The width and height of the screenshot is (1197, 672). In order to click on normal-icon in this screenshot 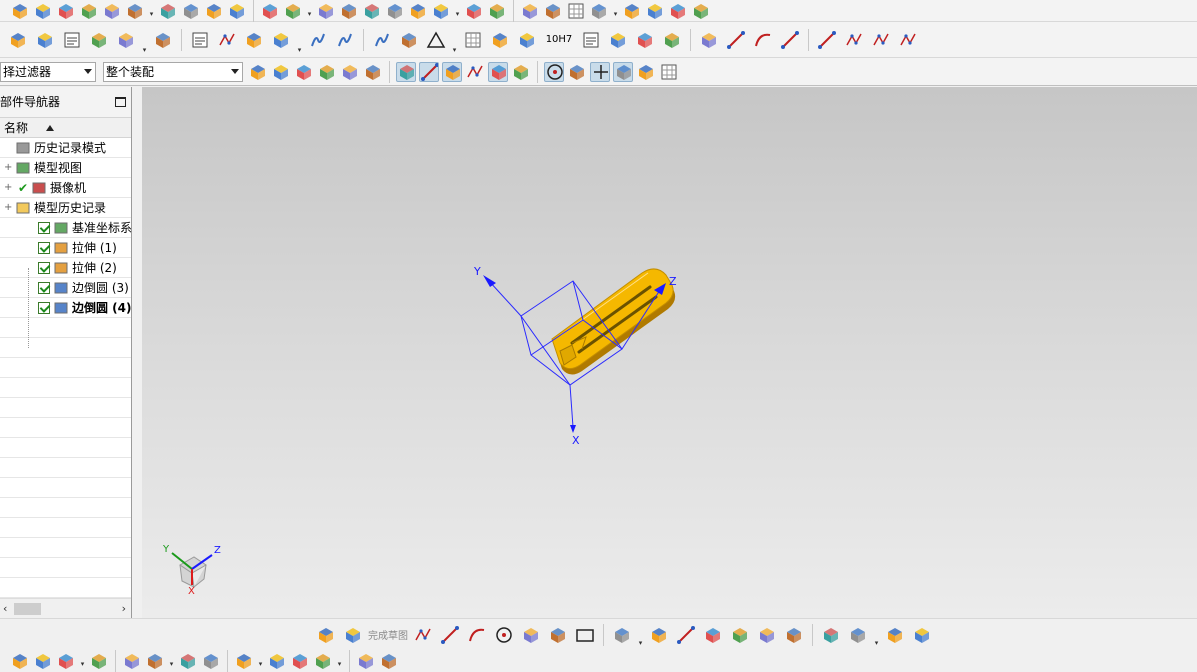, I will do `click(646, 72)`.